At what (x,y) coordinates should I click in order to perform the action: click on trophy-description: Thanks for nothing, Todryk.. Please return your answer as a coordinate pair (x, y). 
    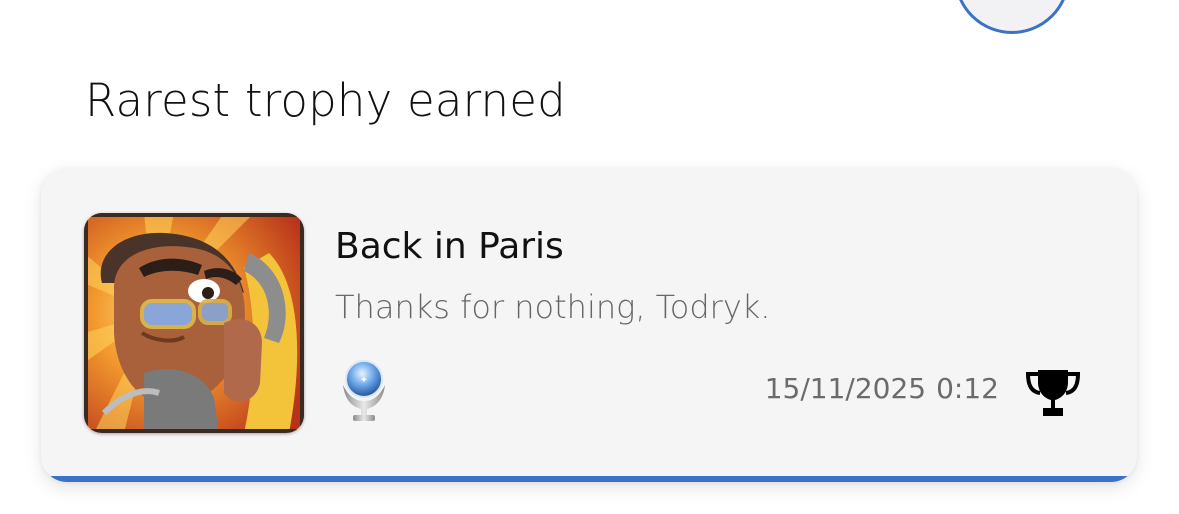
    Looking at the image, I should click on (553, 307).